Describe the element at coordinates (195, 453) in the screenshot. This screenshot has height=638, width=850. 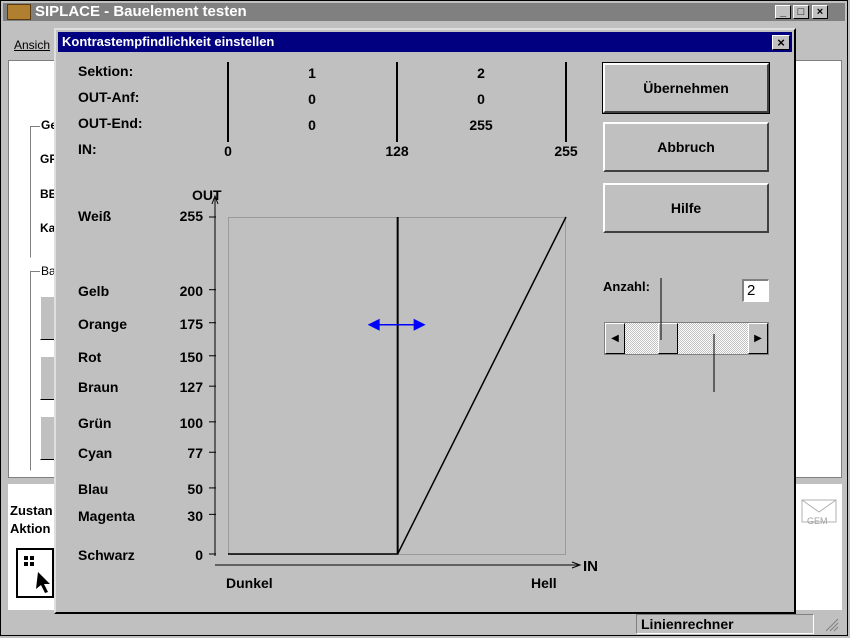
I see `y-tick-value: 77` at that location.